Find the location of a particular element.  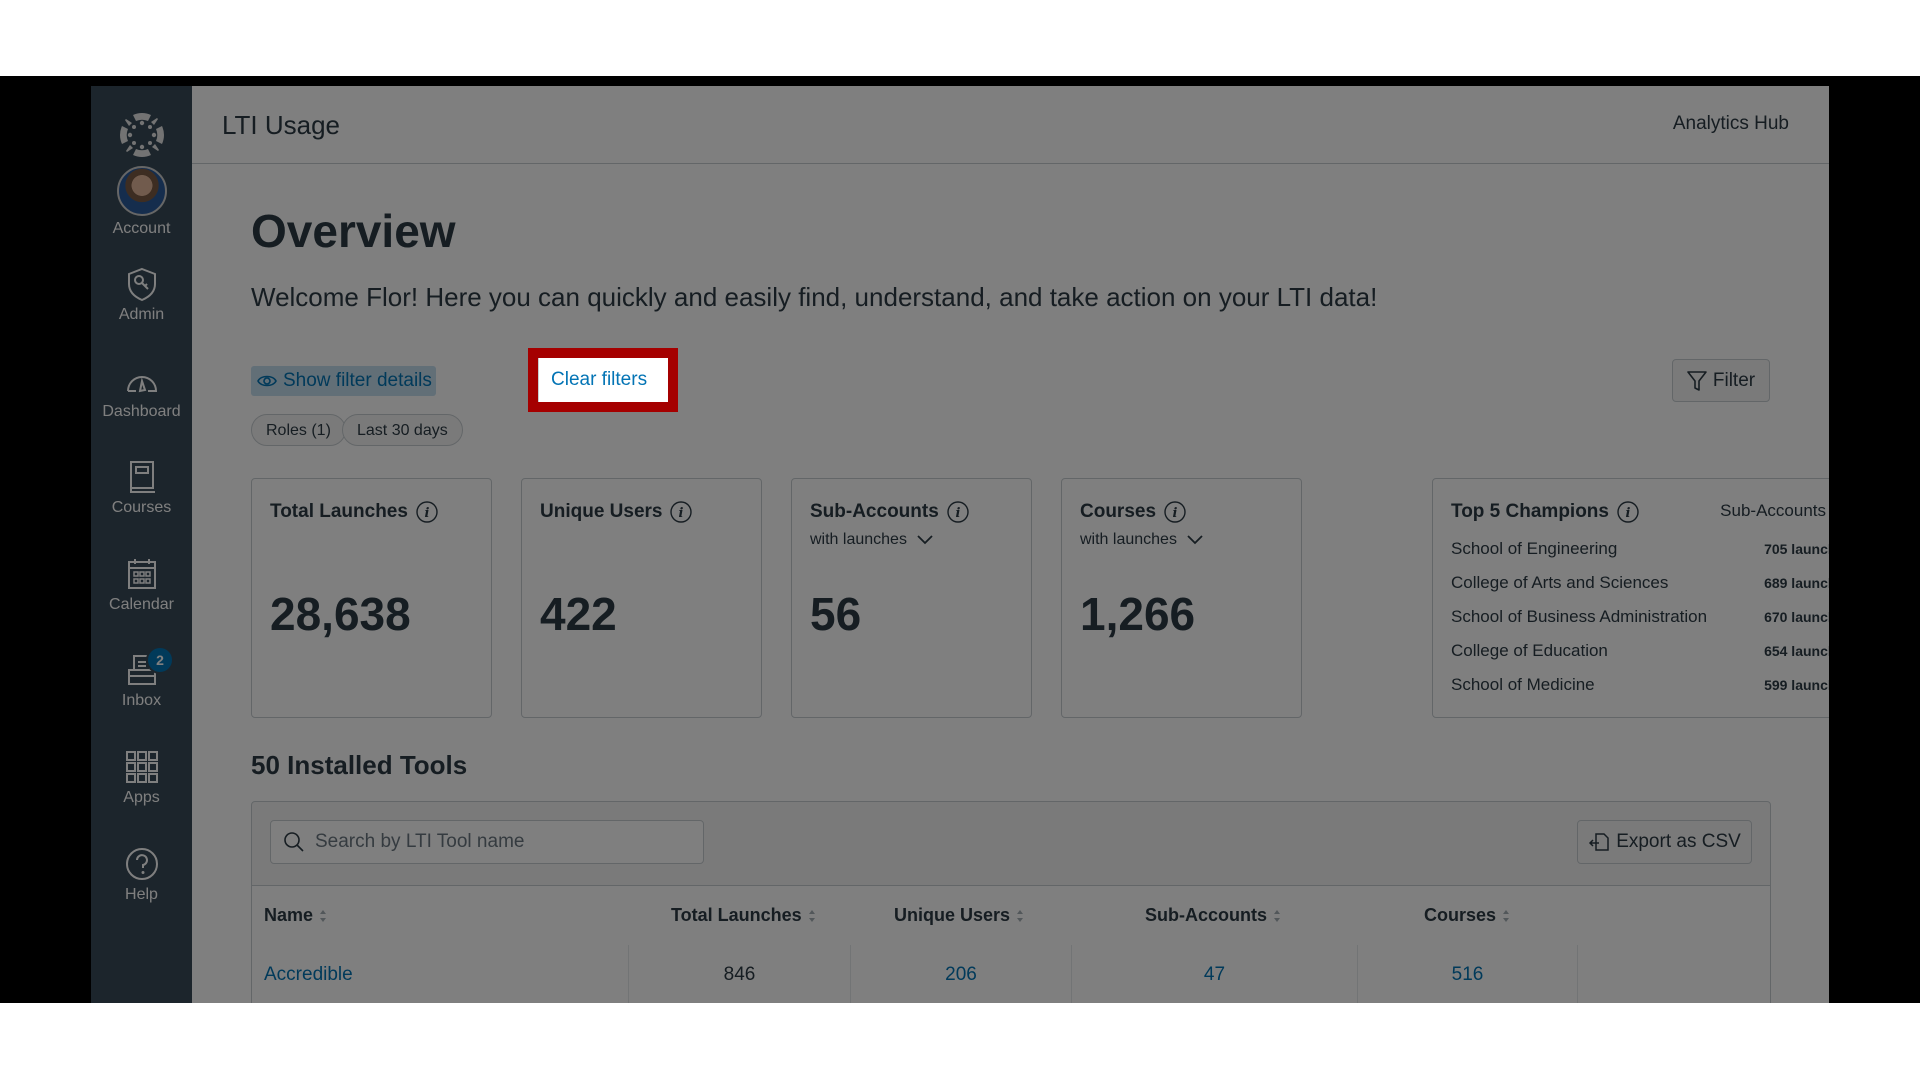

show-filter-details-label: Show filter details is located at coordinates (357, 380).